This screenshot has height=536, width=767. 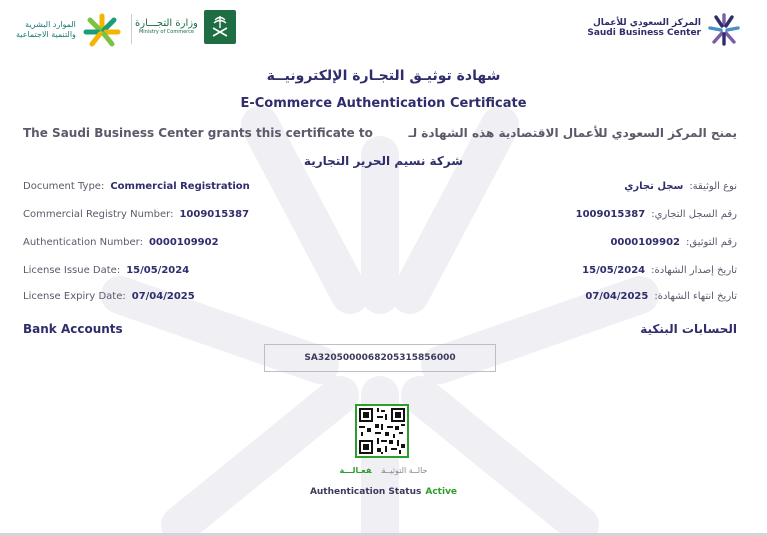 I want to click on moc-logo: وزارة التجـــارة Ministry of Commerce, so click(x=185, y=27).